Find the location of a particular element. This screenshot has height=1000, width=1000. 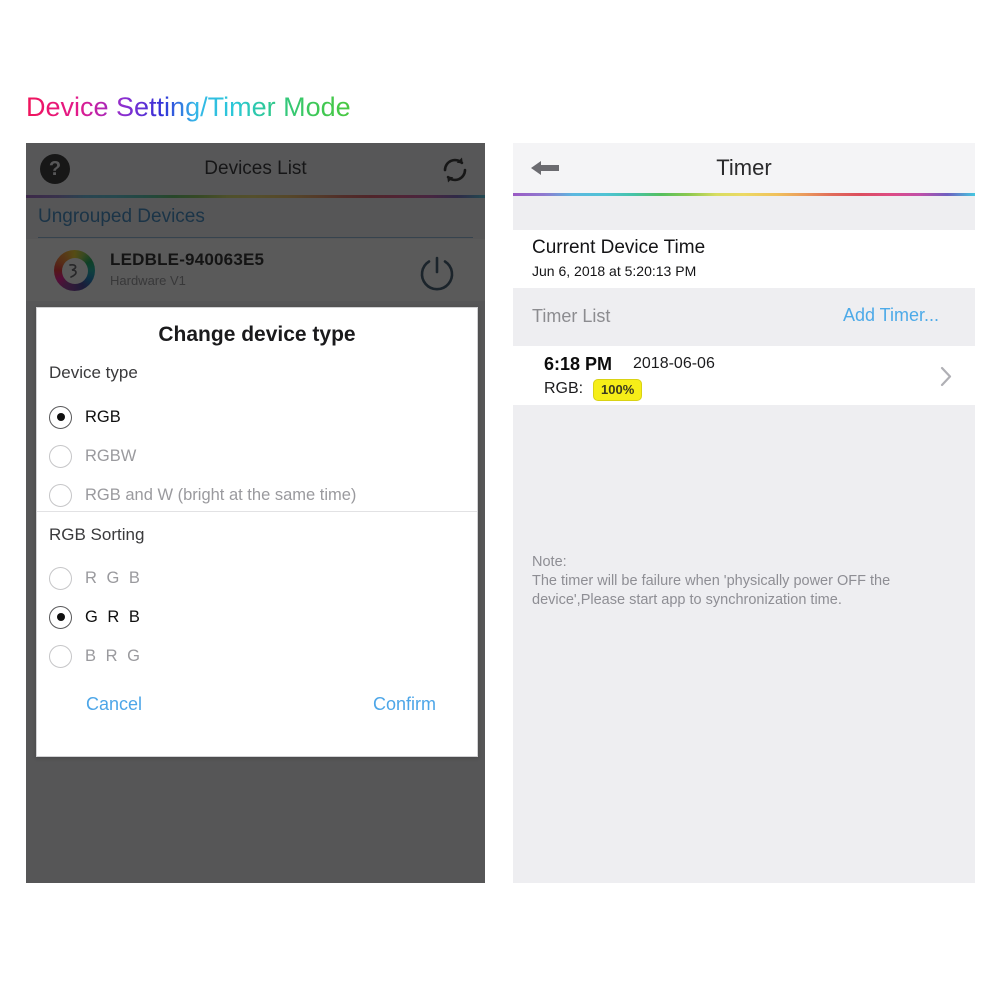

rgb-color-wheel-icon is located at coordinates (74, 270).